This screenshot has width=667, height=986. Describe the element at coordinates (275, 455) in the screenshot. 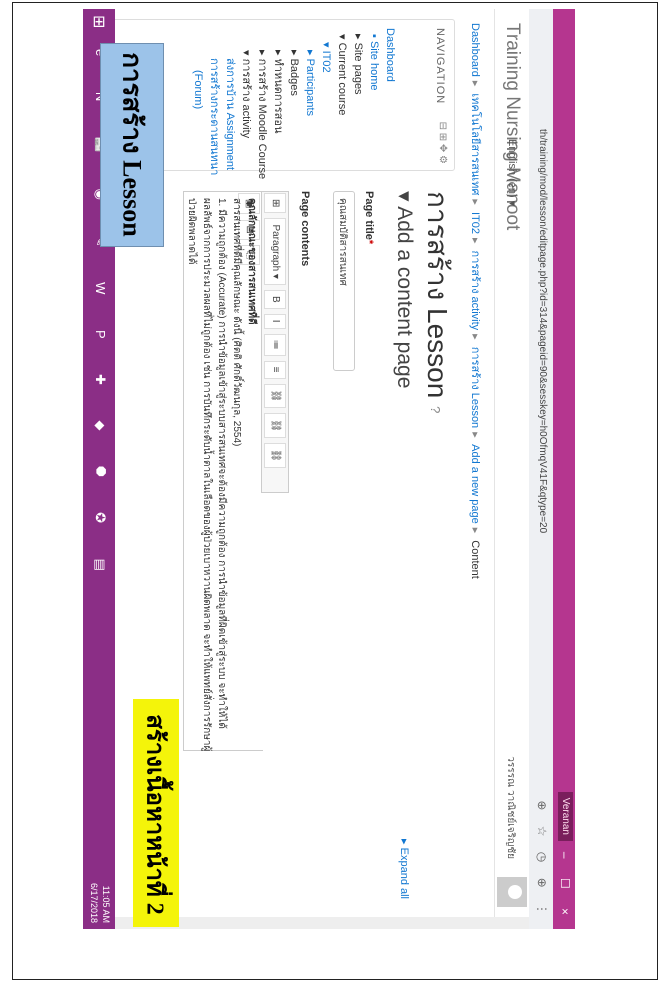

I see `link-disabled-button: ⛓` at that location.